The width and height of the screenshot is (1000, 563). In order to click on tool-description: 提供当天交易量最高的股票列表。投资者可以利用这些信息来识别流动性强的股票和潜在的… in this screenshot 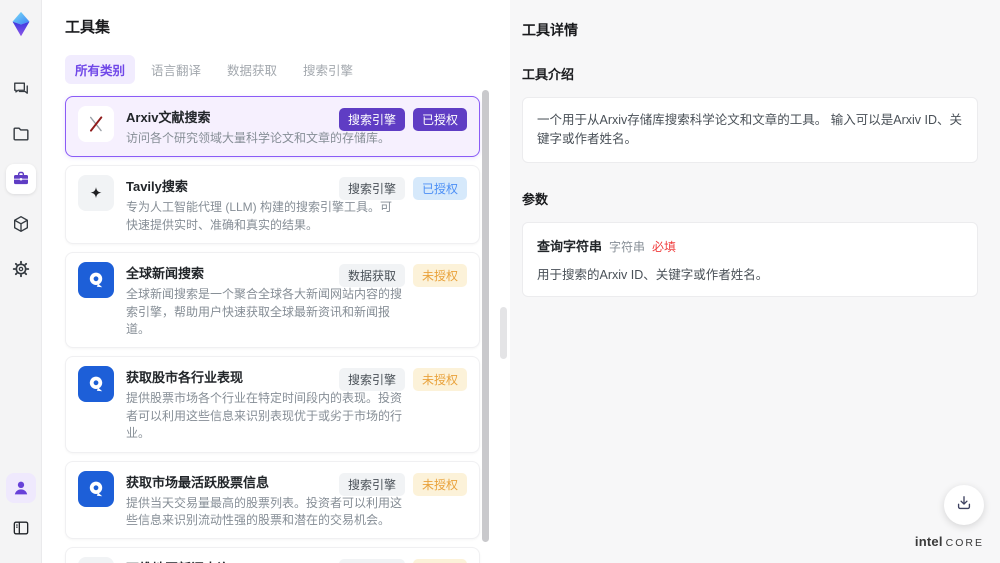, I will do `click(264, 511)`.